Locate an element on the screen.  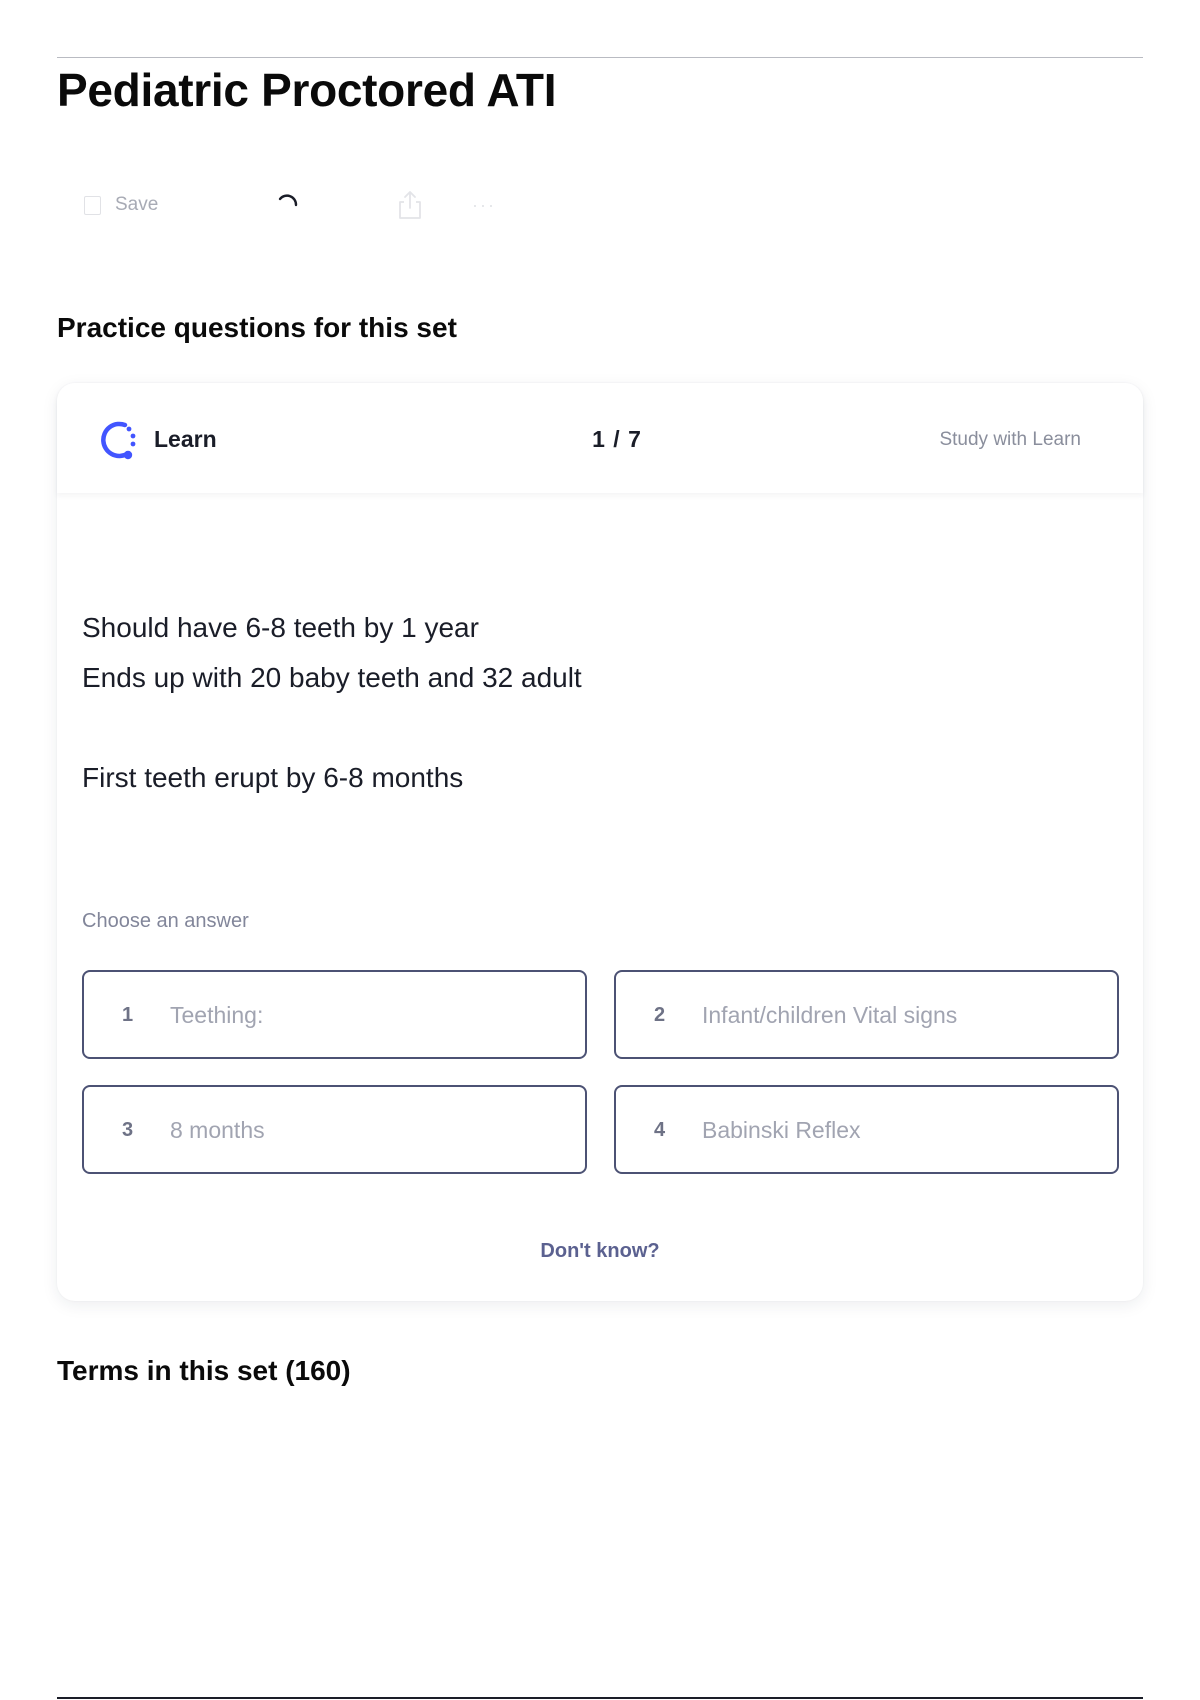
study-with-learn-link: Study with Learn is located at coordinates (1010, 440).